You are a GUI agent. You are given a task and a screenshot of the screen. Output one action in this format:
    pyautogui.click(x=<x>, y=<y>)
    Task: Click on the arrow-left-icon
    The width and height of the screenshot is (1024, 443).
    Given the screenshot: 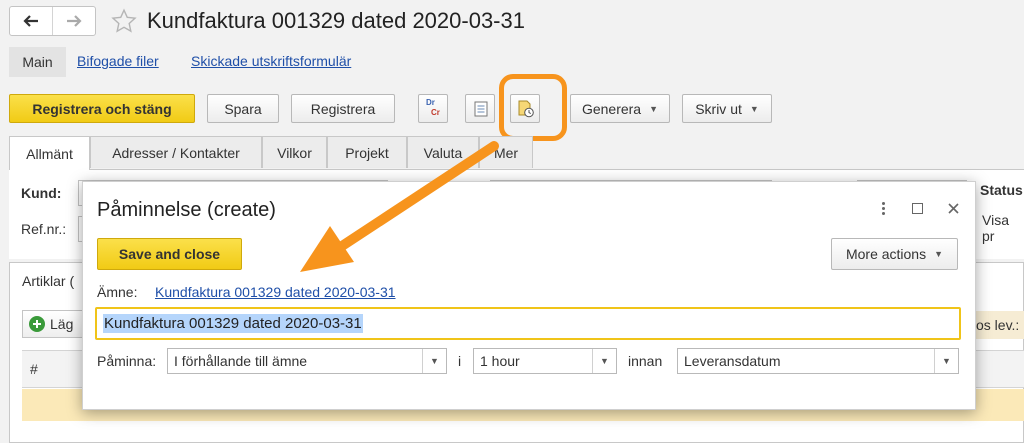 What is the action you would take?
    pyautogui.click(x=30, y=21)
    